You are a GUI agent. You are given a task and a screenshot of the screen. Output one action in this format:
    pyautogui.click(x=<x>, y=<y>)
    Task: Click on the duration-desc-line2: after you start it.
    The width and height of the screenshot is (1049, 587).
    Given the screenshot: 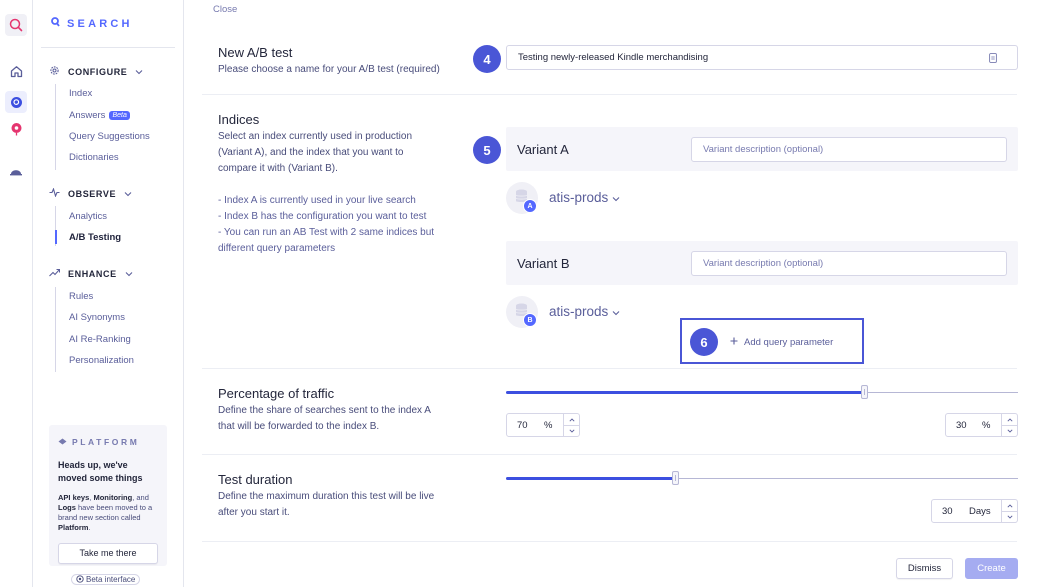 What is the action you would take?
    pyautogui.click(x=254, y=512)
    